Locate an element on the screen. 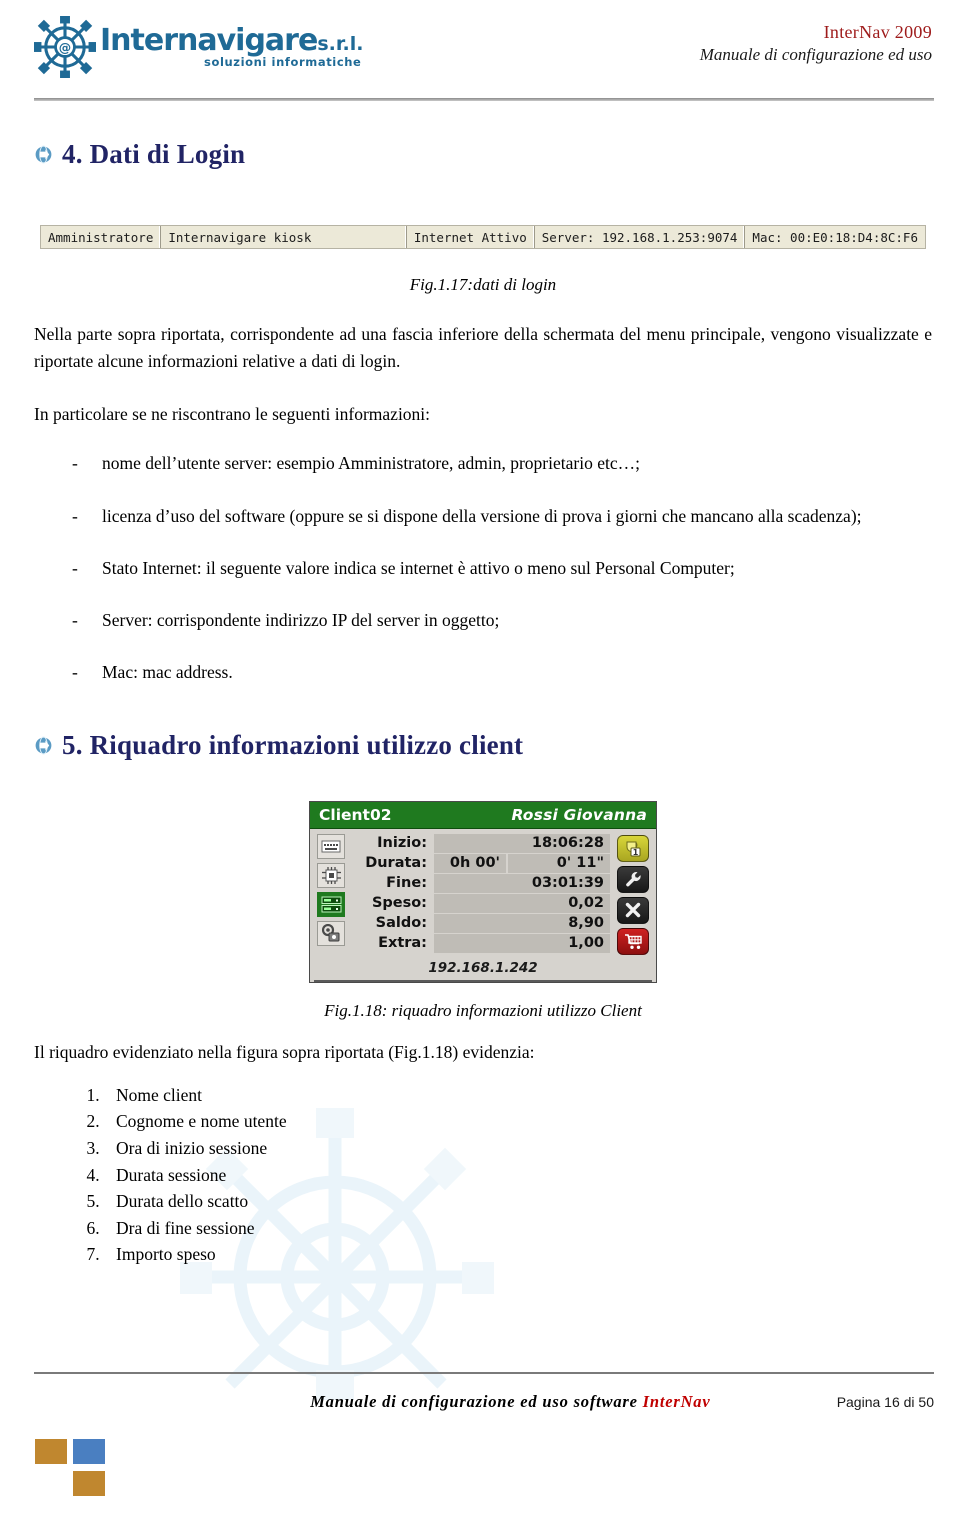 The width and height of the screenshot is (960, 1520). manual-subtitle: Manuale di configurazione ed uso is located at coordinates (815, 54).